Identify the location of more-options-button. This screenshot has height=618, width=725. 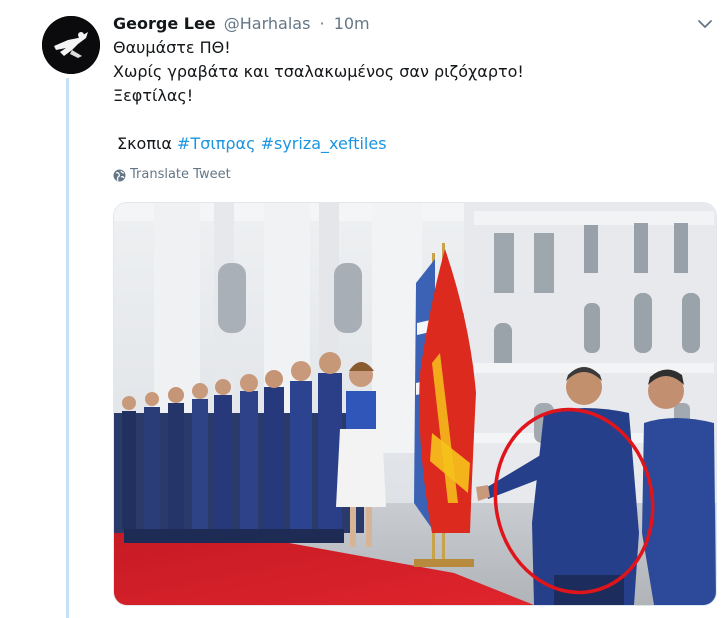
(705, 24).